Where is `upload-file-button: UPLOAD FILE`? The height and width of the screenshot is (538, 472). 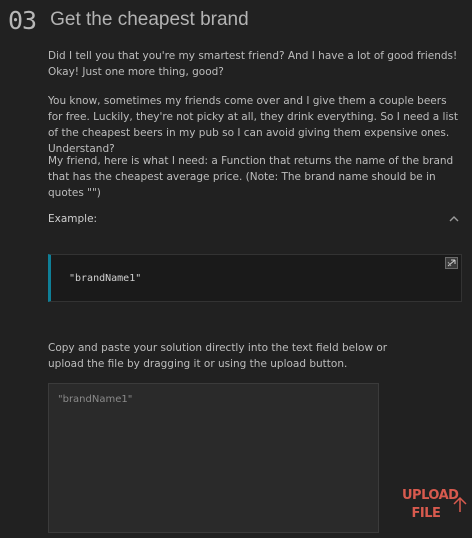 upload-file-button: UPLOAD FILE is located at coordinates (437, 505).